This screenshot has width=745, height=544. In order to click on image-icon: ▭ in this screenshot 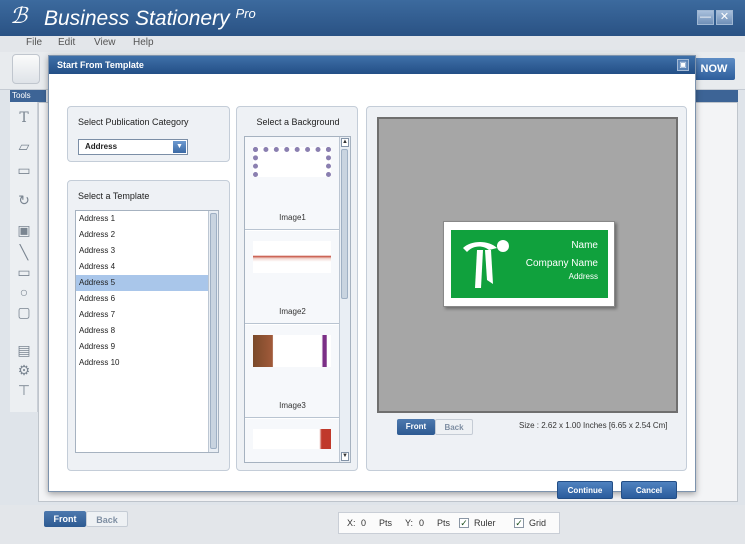, I will do `click(24, 170)`.